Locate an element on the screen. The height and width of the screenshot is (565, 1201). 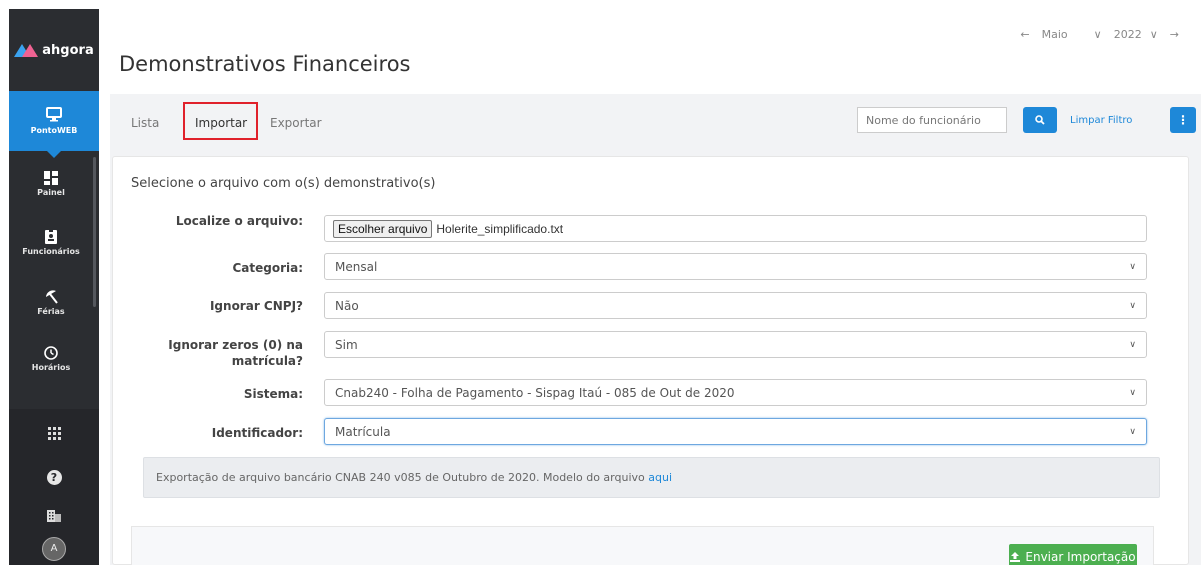
file-name: Holerite_simplificado.txt is located at coordinates (500, 228).